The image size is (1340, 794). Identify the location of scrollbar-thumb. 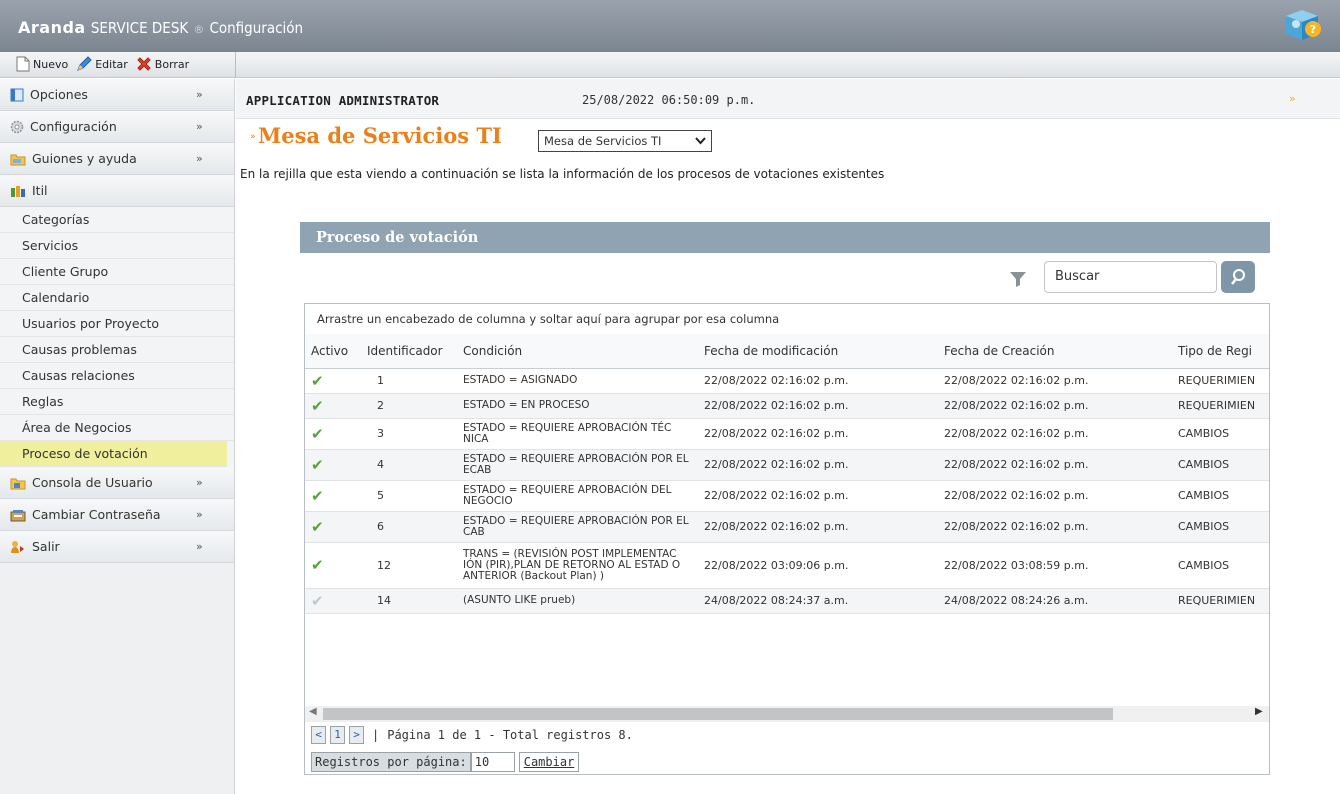
(718, 714).